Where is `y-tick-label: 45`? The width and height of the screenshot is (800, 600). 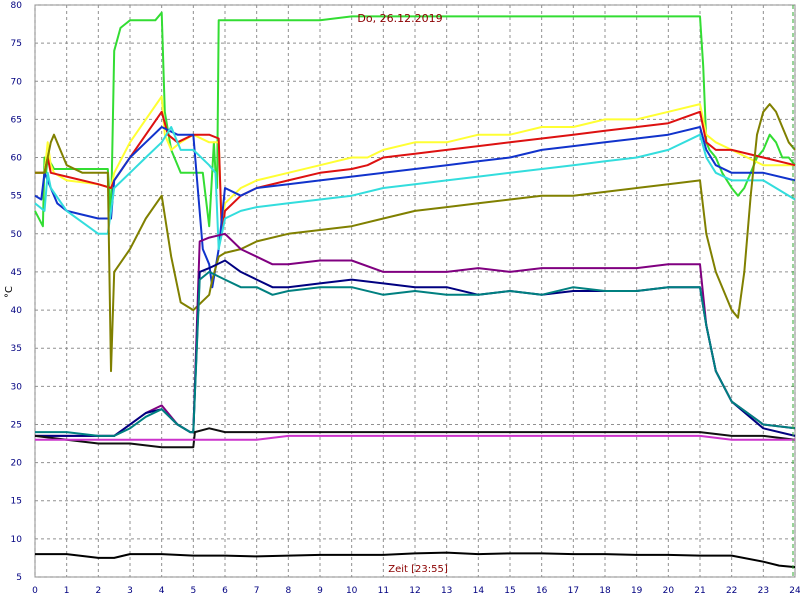 y-tick-label: 45 is located at coordinates (16, 273).